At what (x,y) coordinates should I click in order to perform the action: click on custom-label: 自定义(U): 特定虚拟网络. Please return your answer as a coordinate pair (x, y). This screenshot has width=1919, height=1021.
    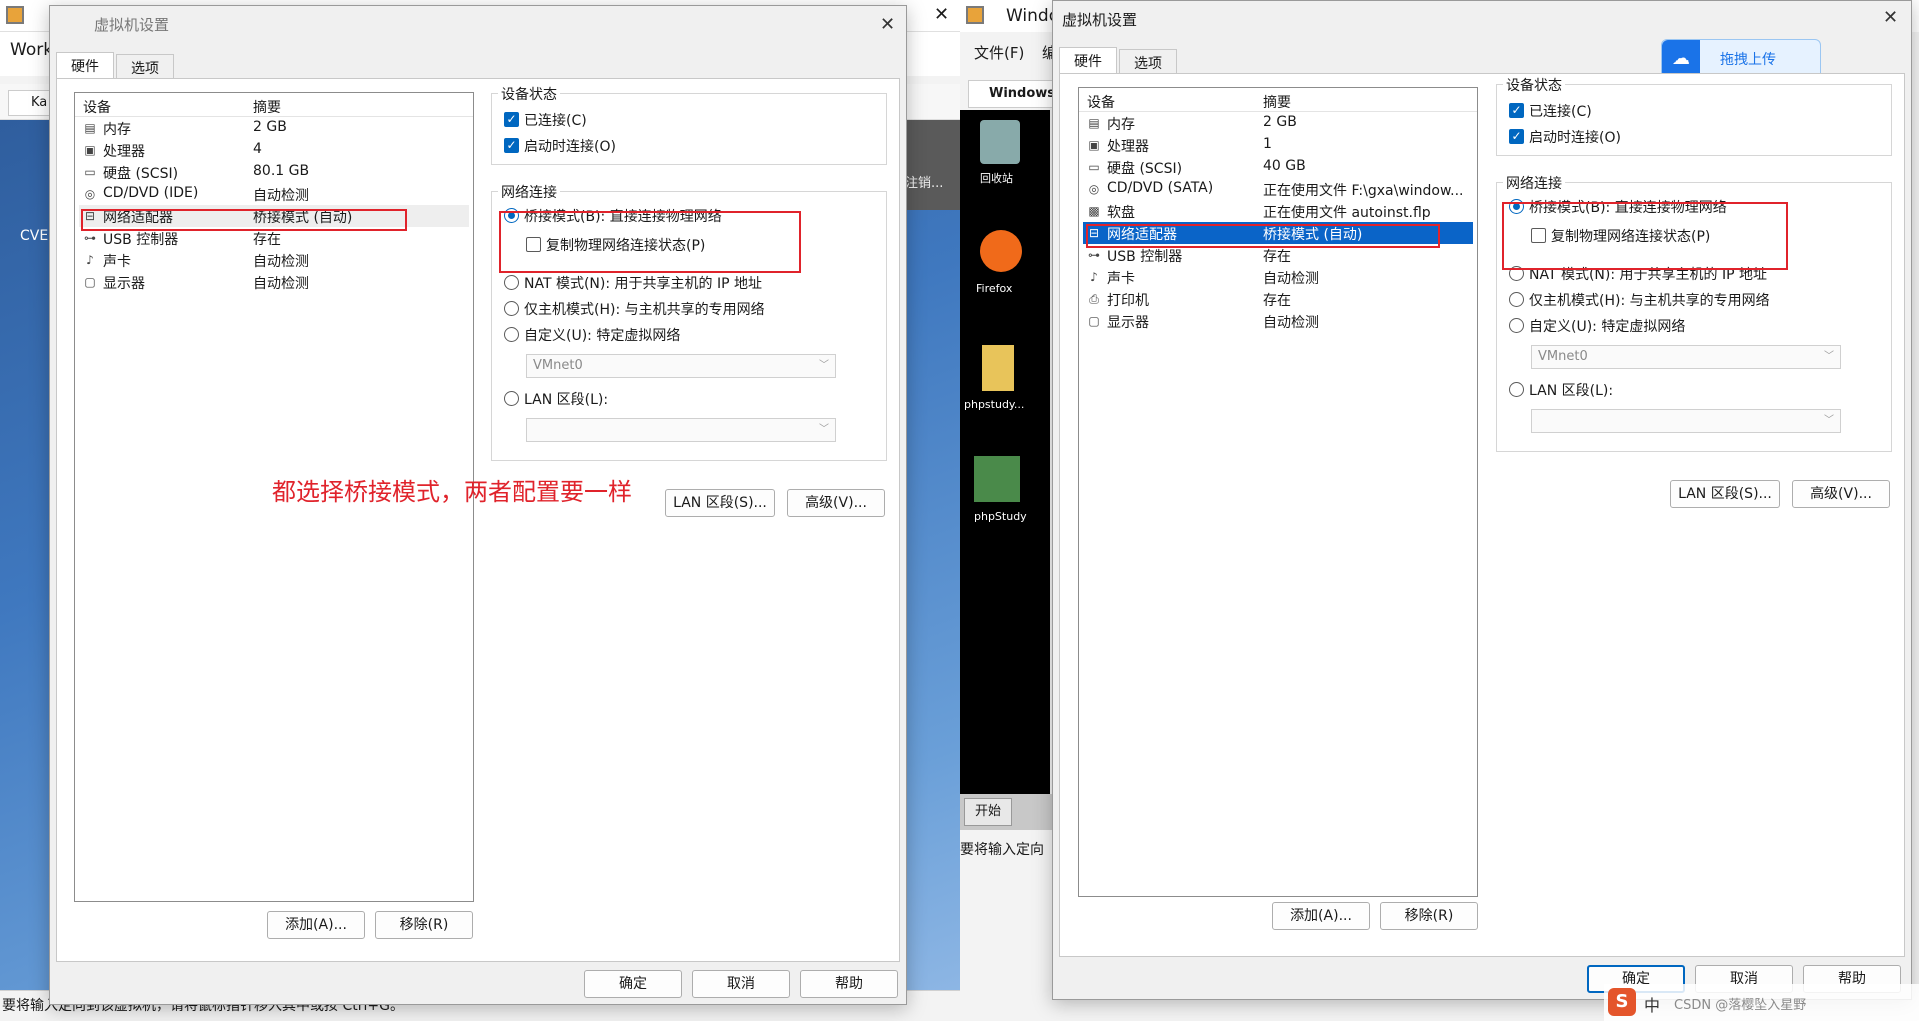
    Looking at the image, I should click on (602, 336).